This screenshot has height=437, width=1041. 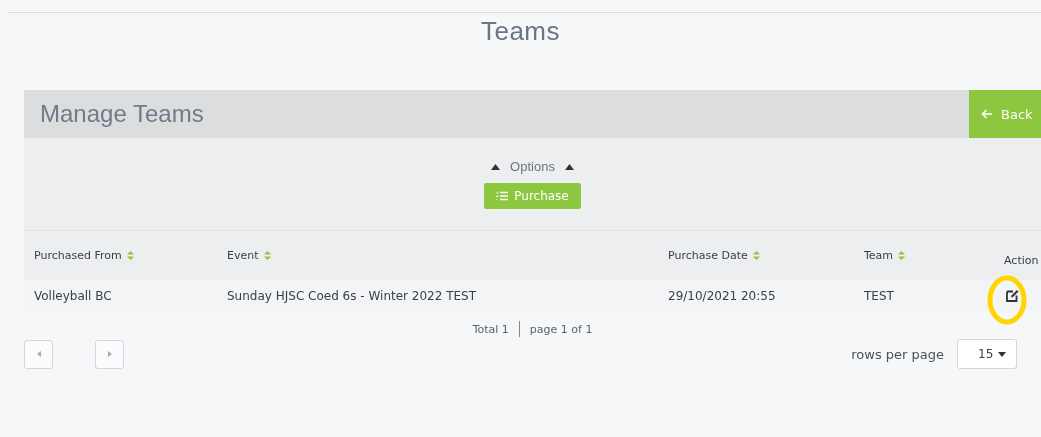 I want to click on column-header: Action, so click(x=1021, y=260).